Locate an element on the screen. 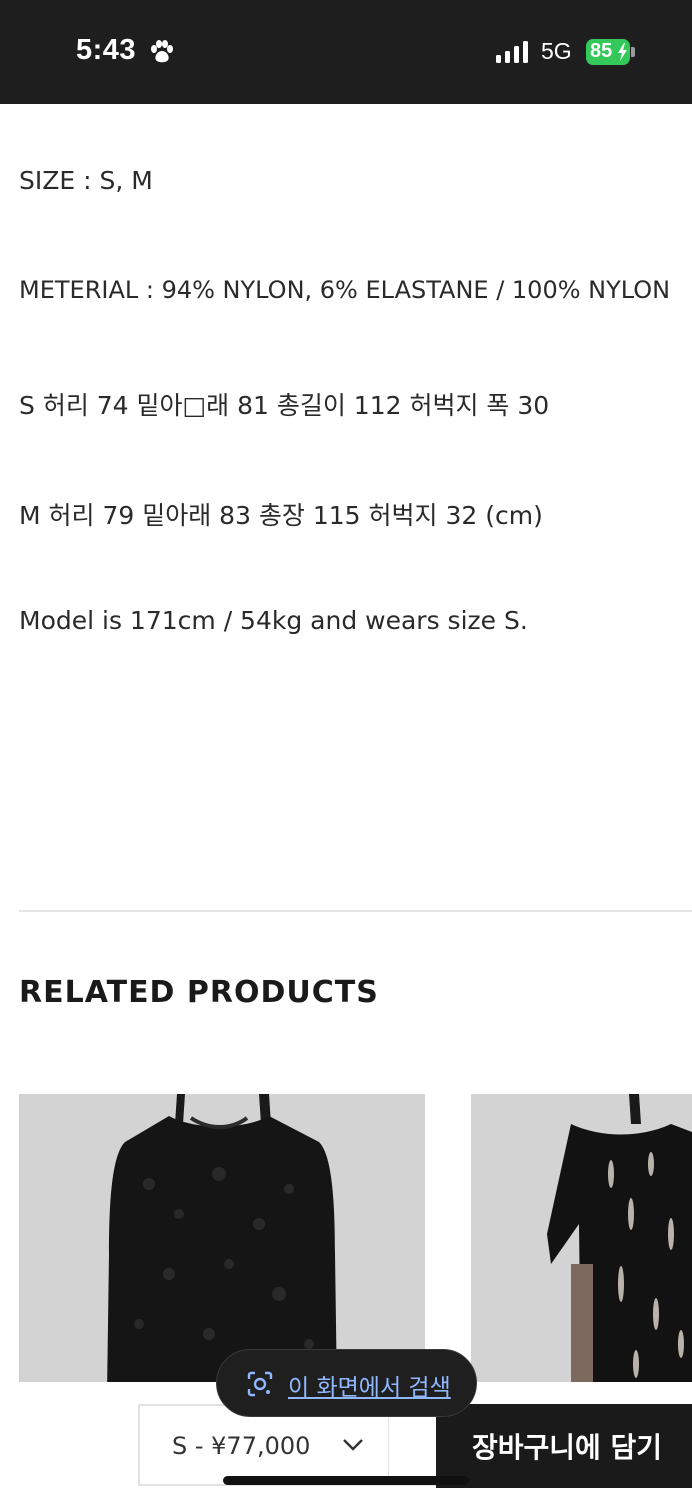 The width and height of the screenshot is (692, 1500). status-bar: 5:43 5G 85 is located at coordinates (346, 52).